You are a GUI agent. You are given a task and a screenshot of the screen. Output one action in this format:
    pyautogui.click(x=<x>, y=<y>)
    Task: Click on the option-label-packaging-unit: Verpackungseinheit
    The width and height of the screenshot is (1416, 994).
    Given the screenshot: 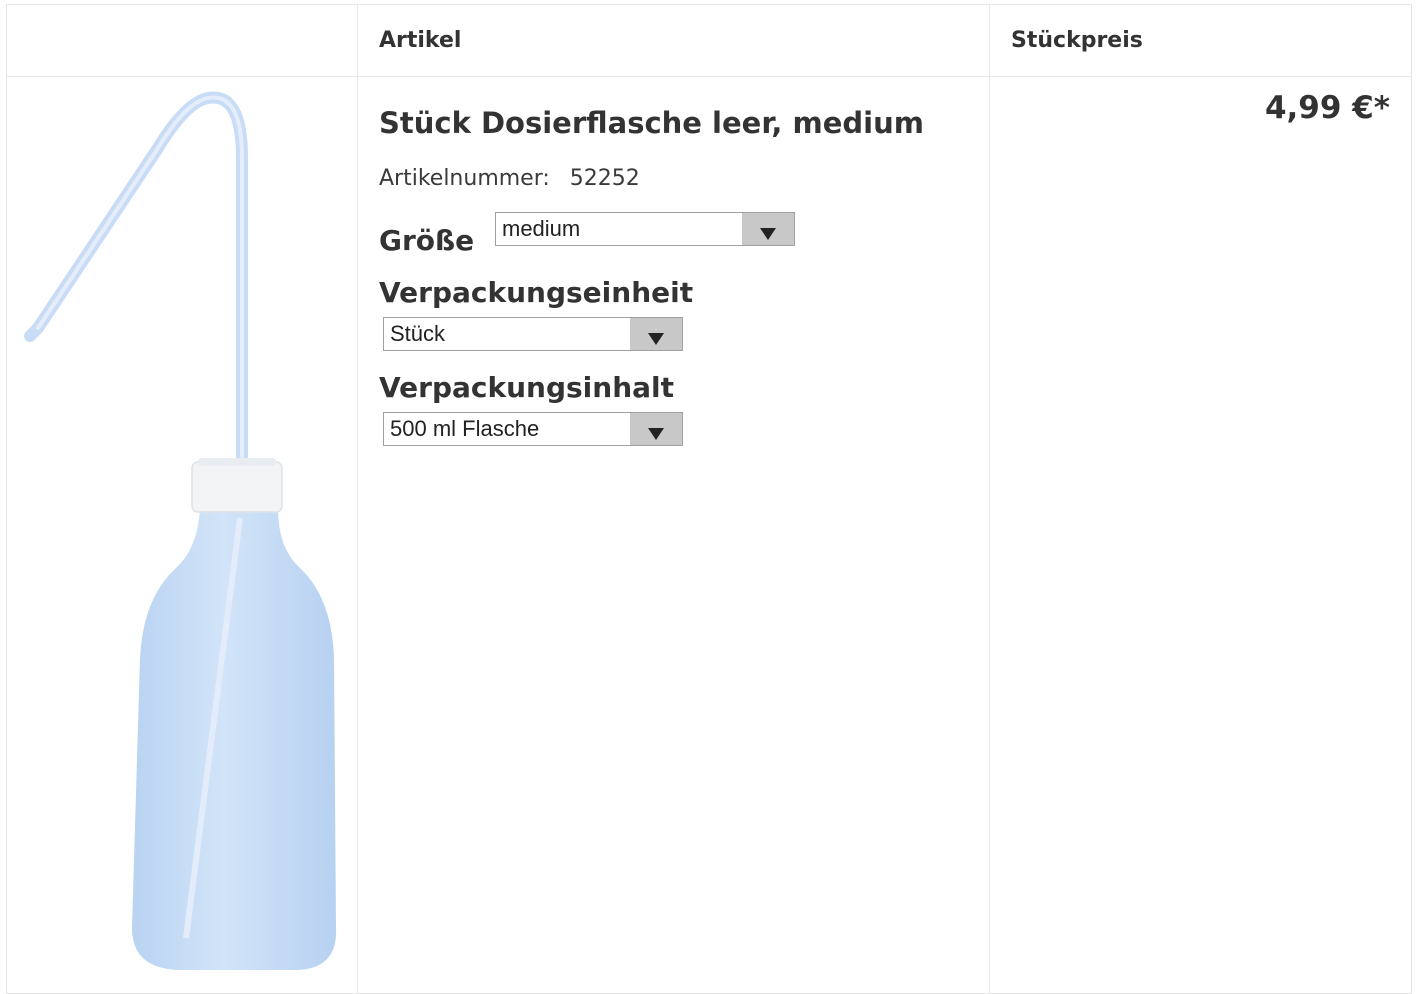 What is the action you would take?
    pyautogui.click(x=536, y=292)
    